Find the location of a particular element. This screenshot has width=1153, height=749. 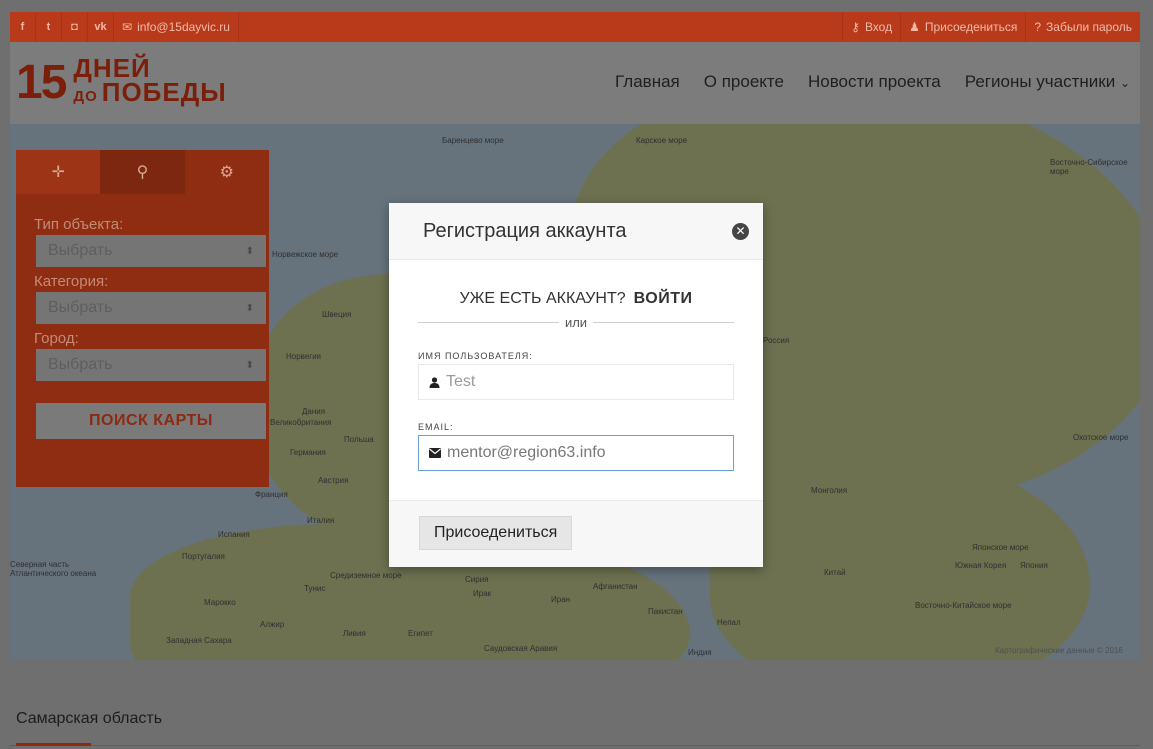

join-link: ♟ Присоедениться is located at coordinates (962, 27).